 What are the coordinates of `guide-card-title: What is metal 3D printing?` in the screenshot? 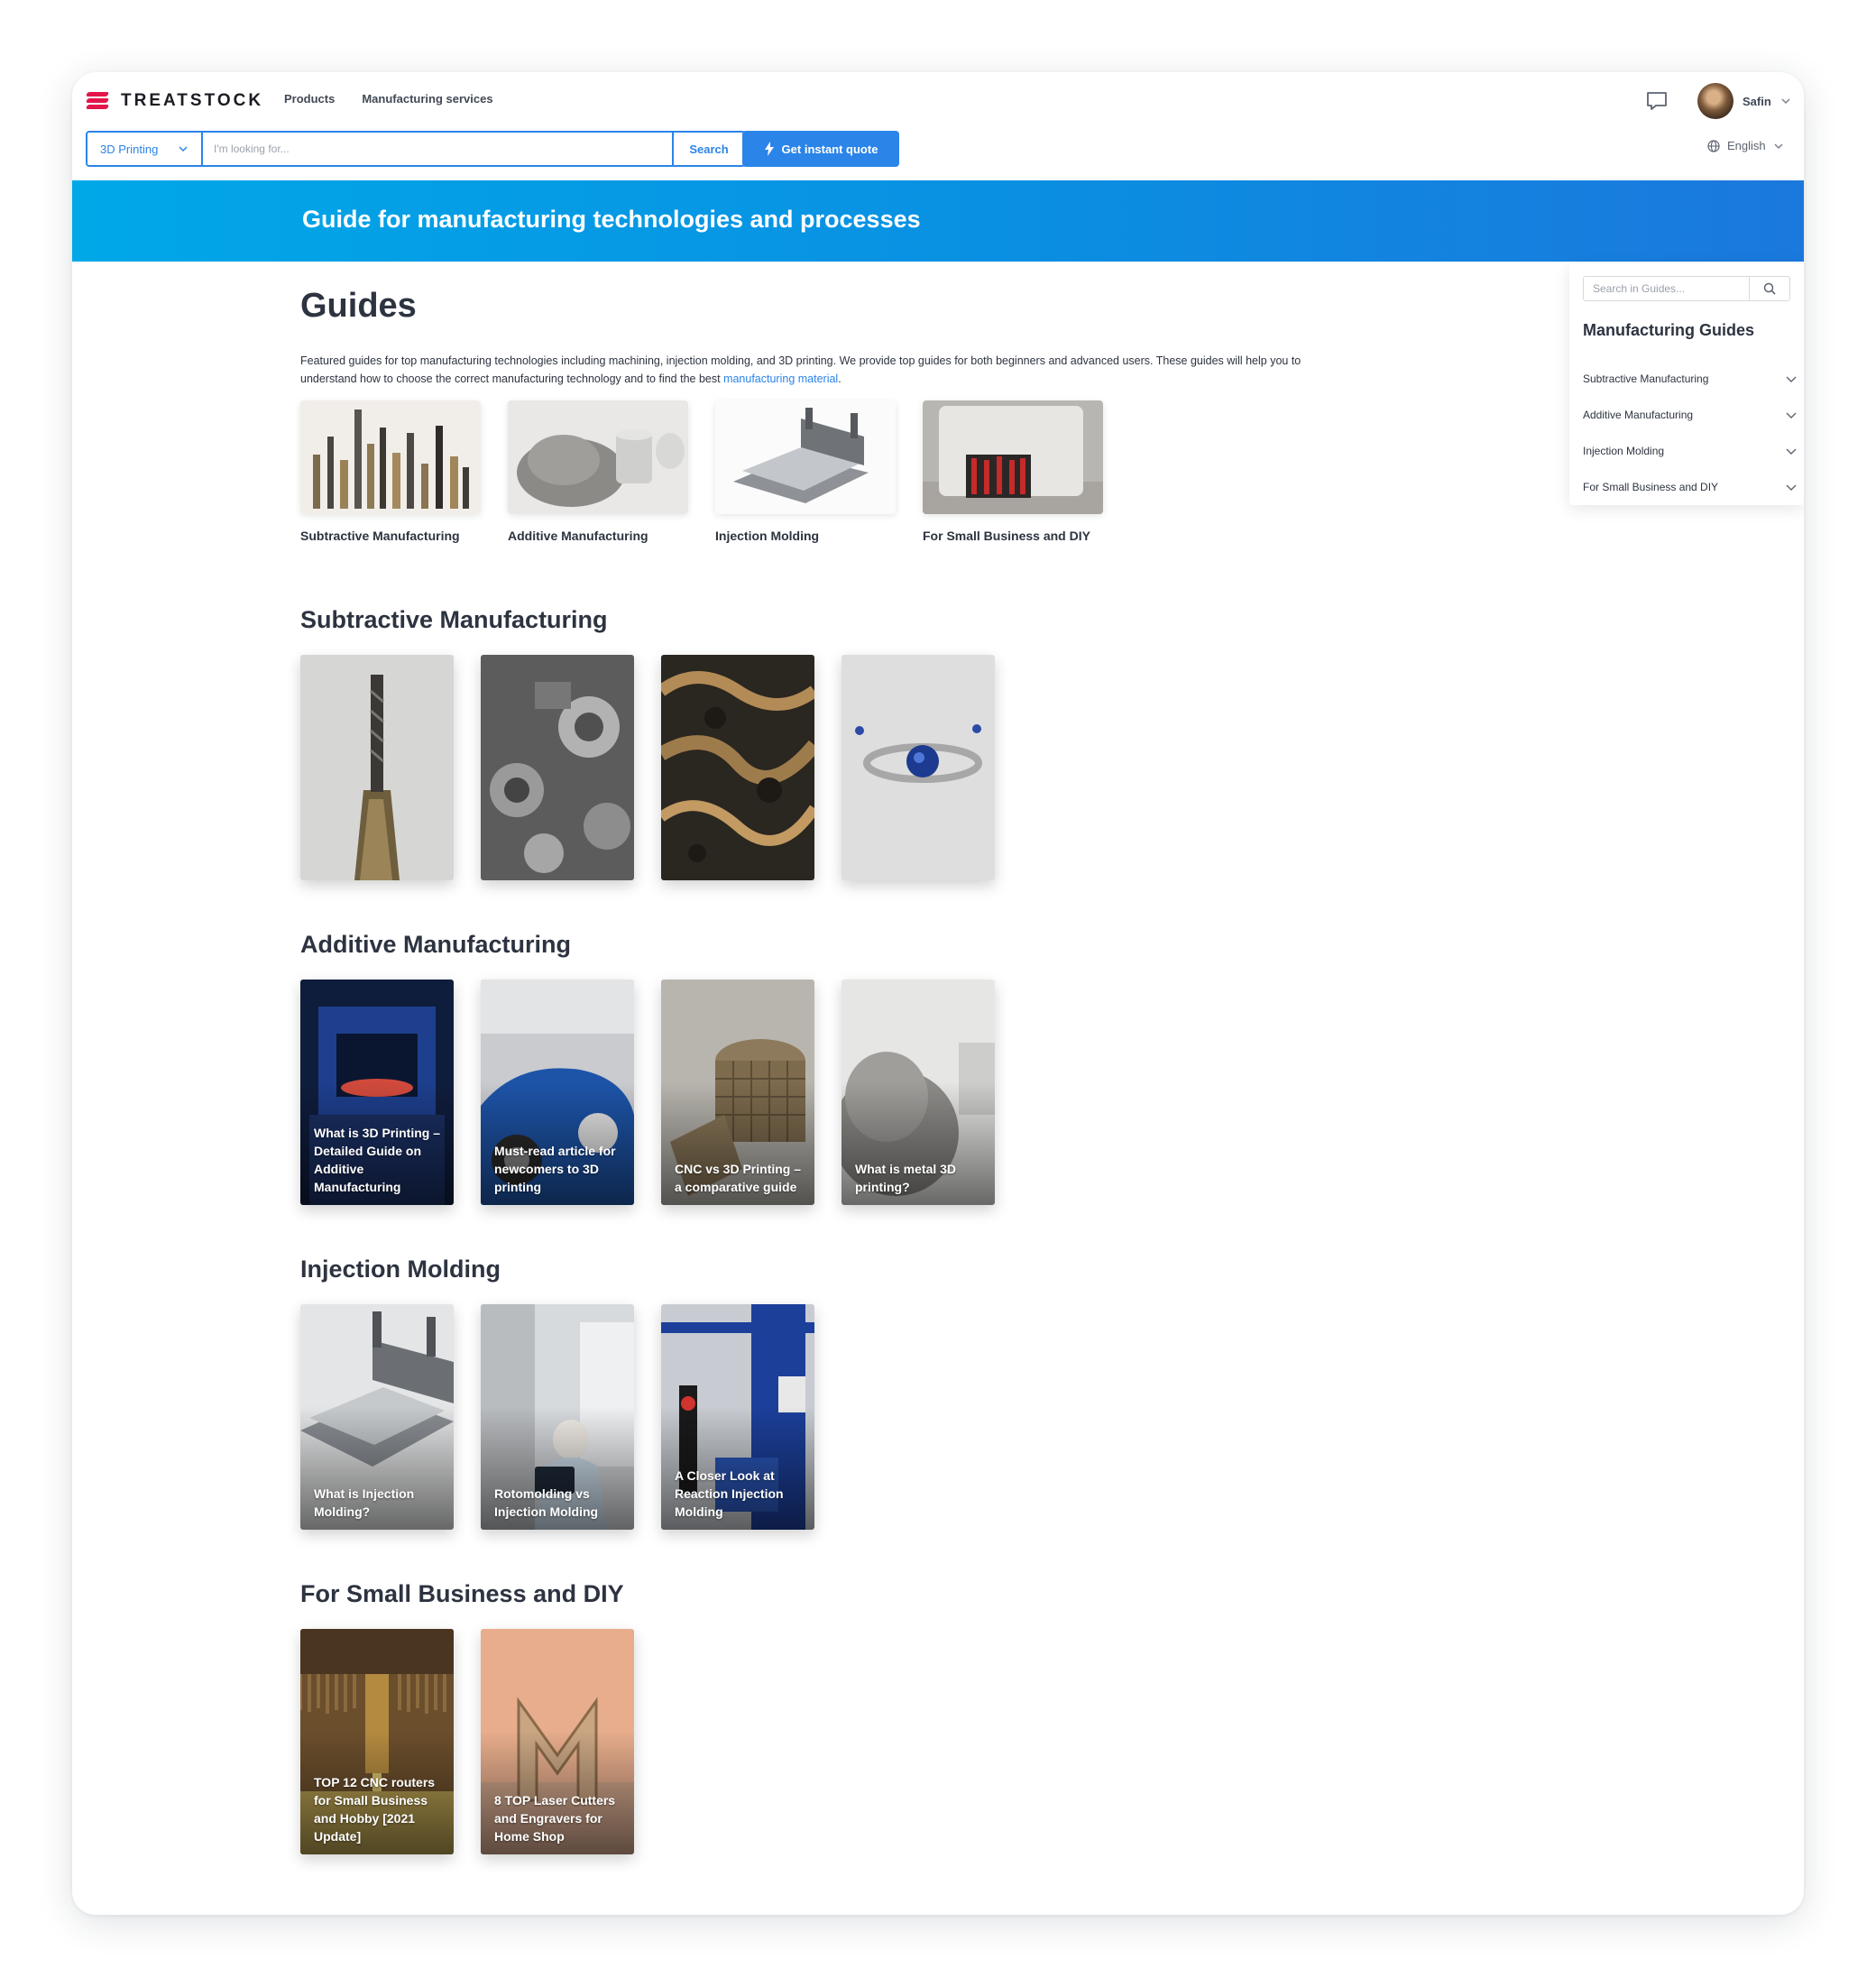 It's located at (906, 1178).